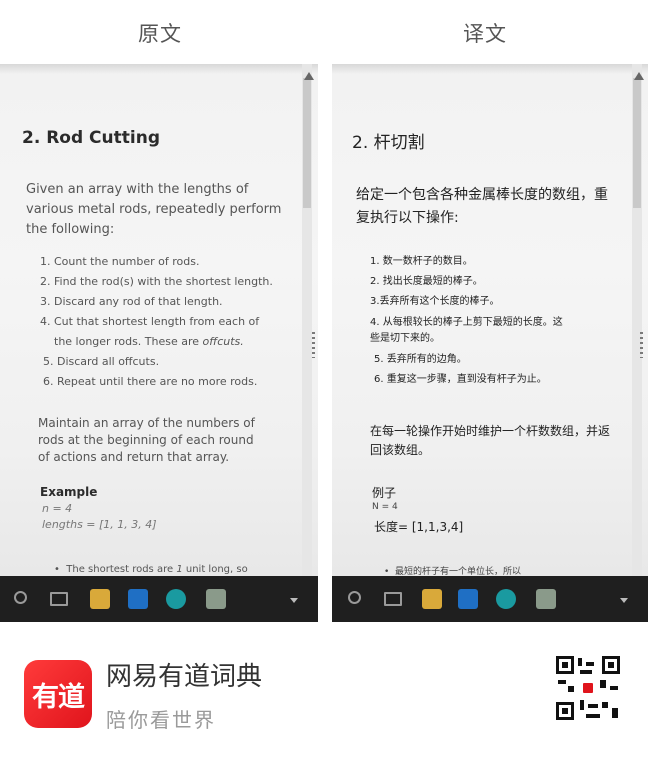 The image size is (648, 764). What do you see at coordinates (120, 261) in the screenshot?
I see `list-item: 1. Count the number of rods.` at bounding box center [120, 261].